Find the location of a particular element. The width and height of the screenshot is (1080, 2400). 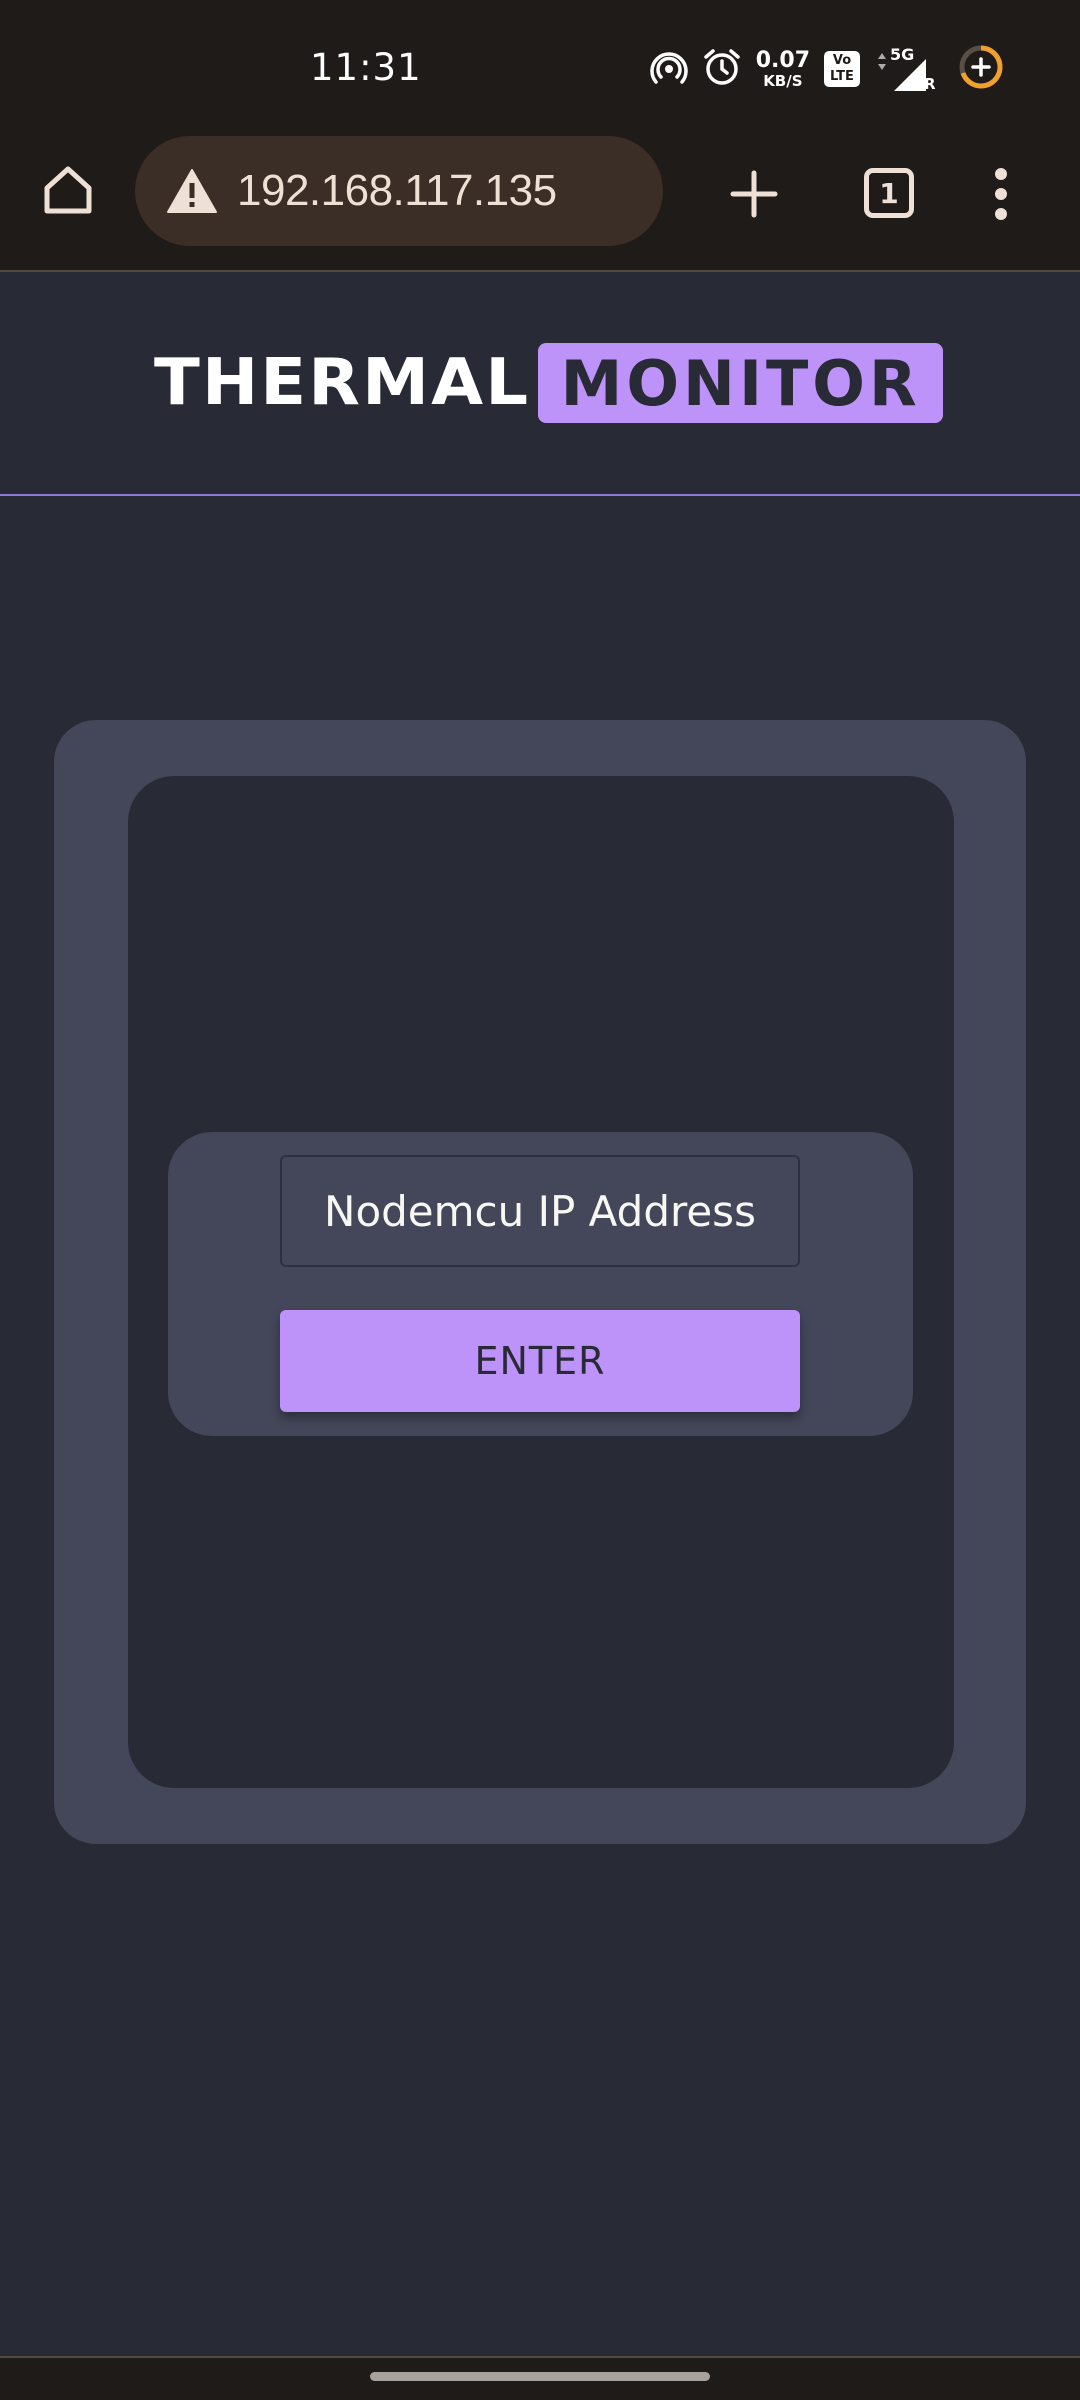

volte-top: Vo is located at coordinates (842, 60).